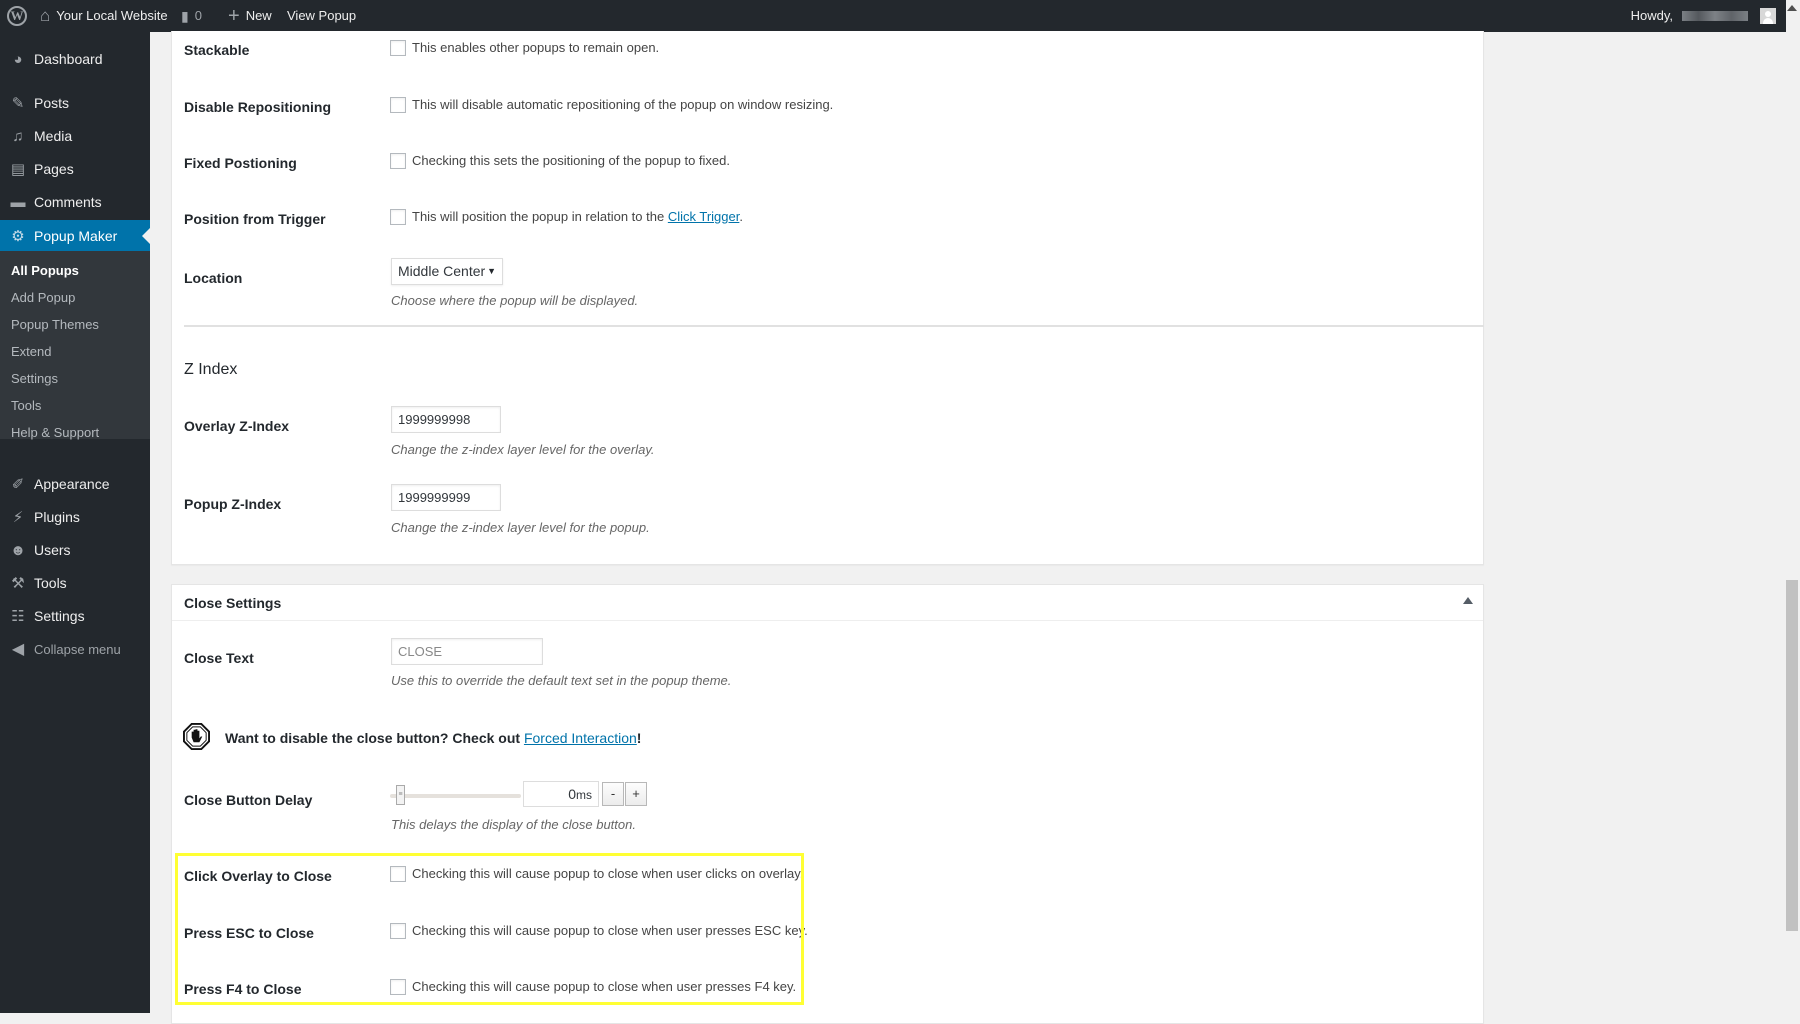 The width and height of the screenshot is (1800, 1024). What do you see at coordinates (43, 297) in the screenshot?
I see `submenu-add-popup: Add Popup` at bounding box center [43, 297].